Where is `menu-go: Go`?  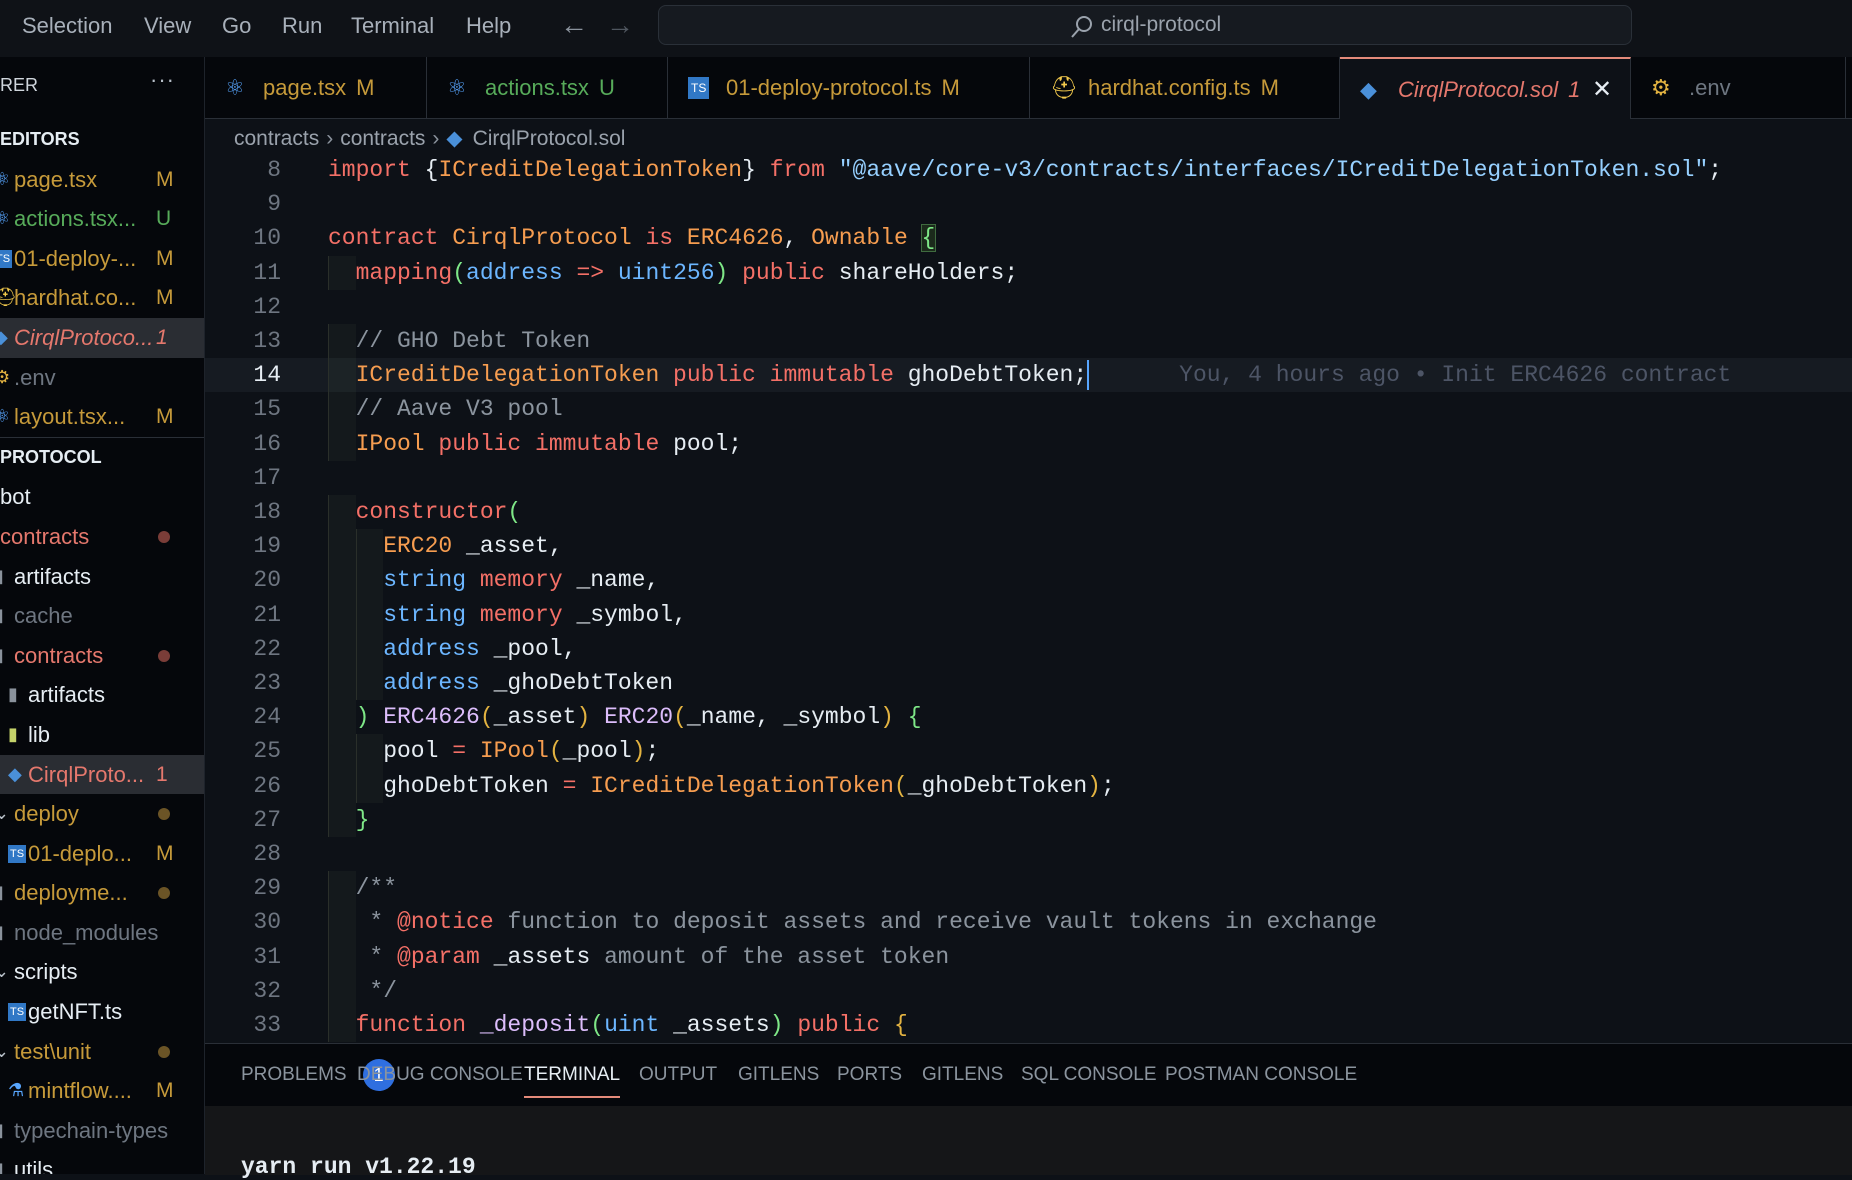 menu-go: Go is located at coordinates (236, 26).